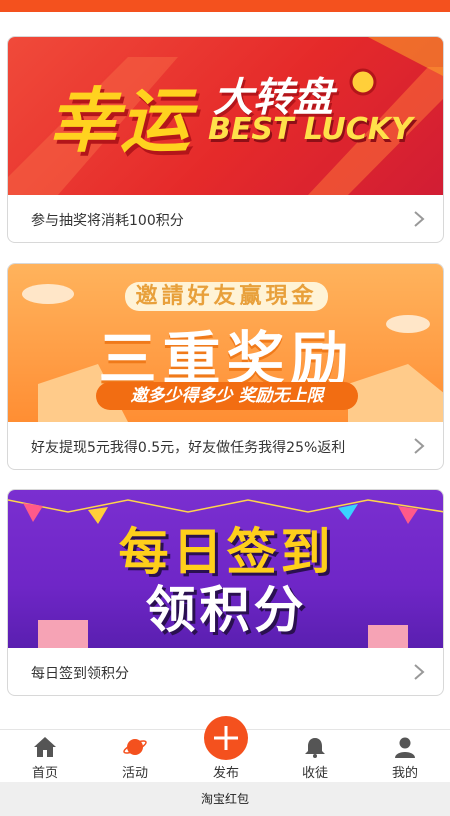 This screenshot has height=816, width=450. What do you see at coordinates (225, 6) in the screenshot?
I see `top-accent-bar` at bounding box center [225, 6].